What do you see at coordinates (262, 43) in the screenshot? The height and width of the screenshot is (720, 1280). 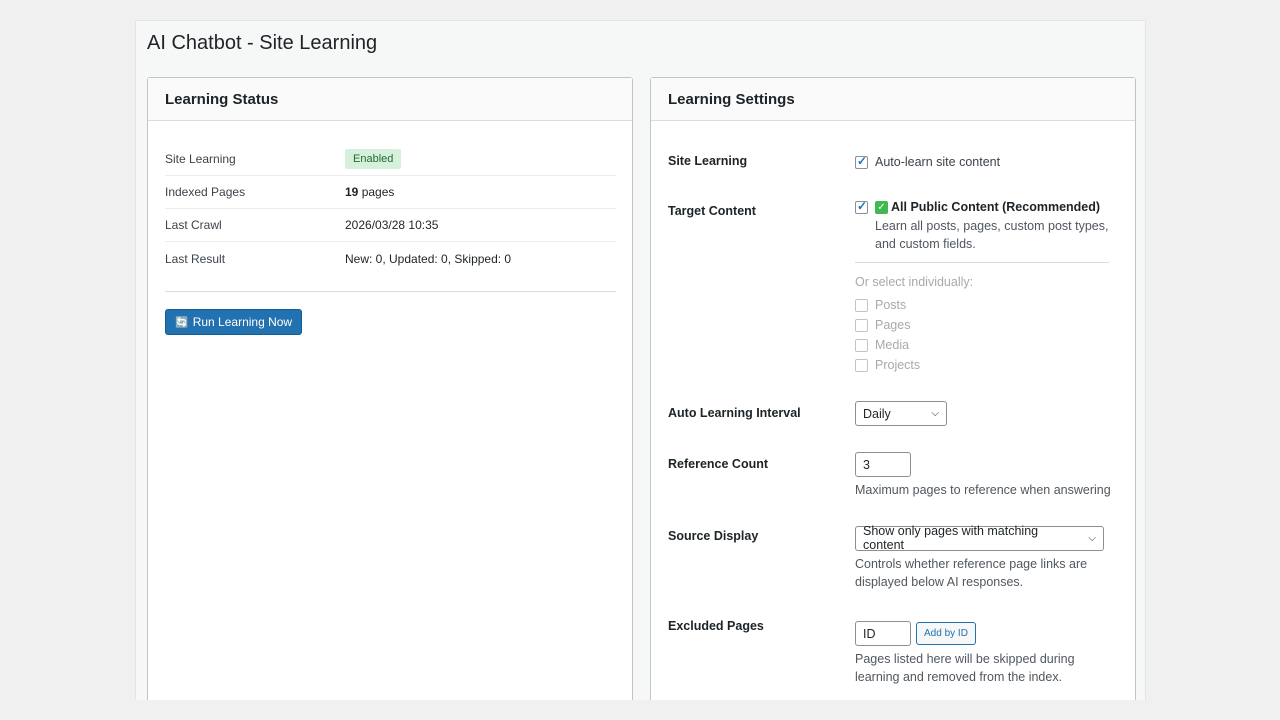 I see `page-title: AI Chatbot - Site Learning` at bounding box center [262, 43].